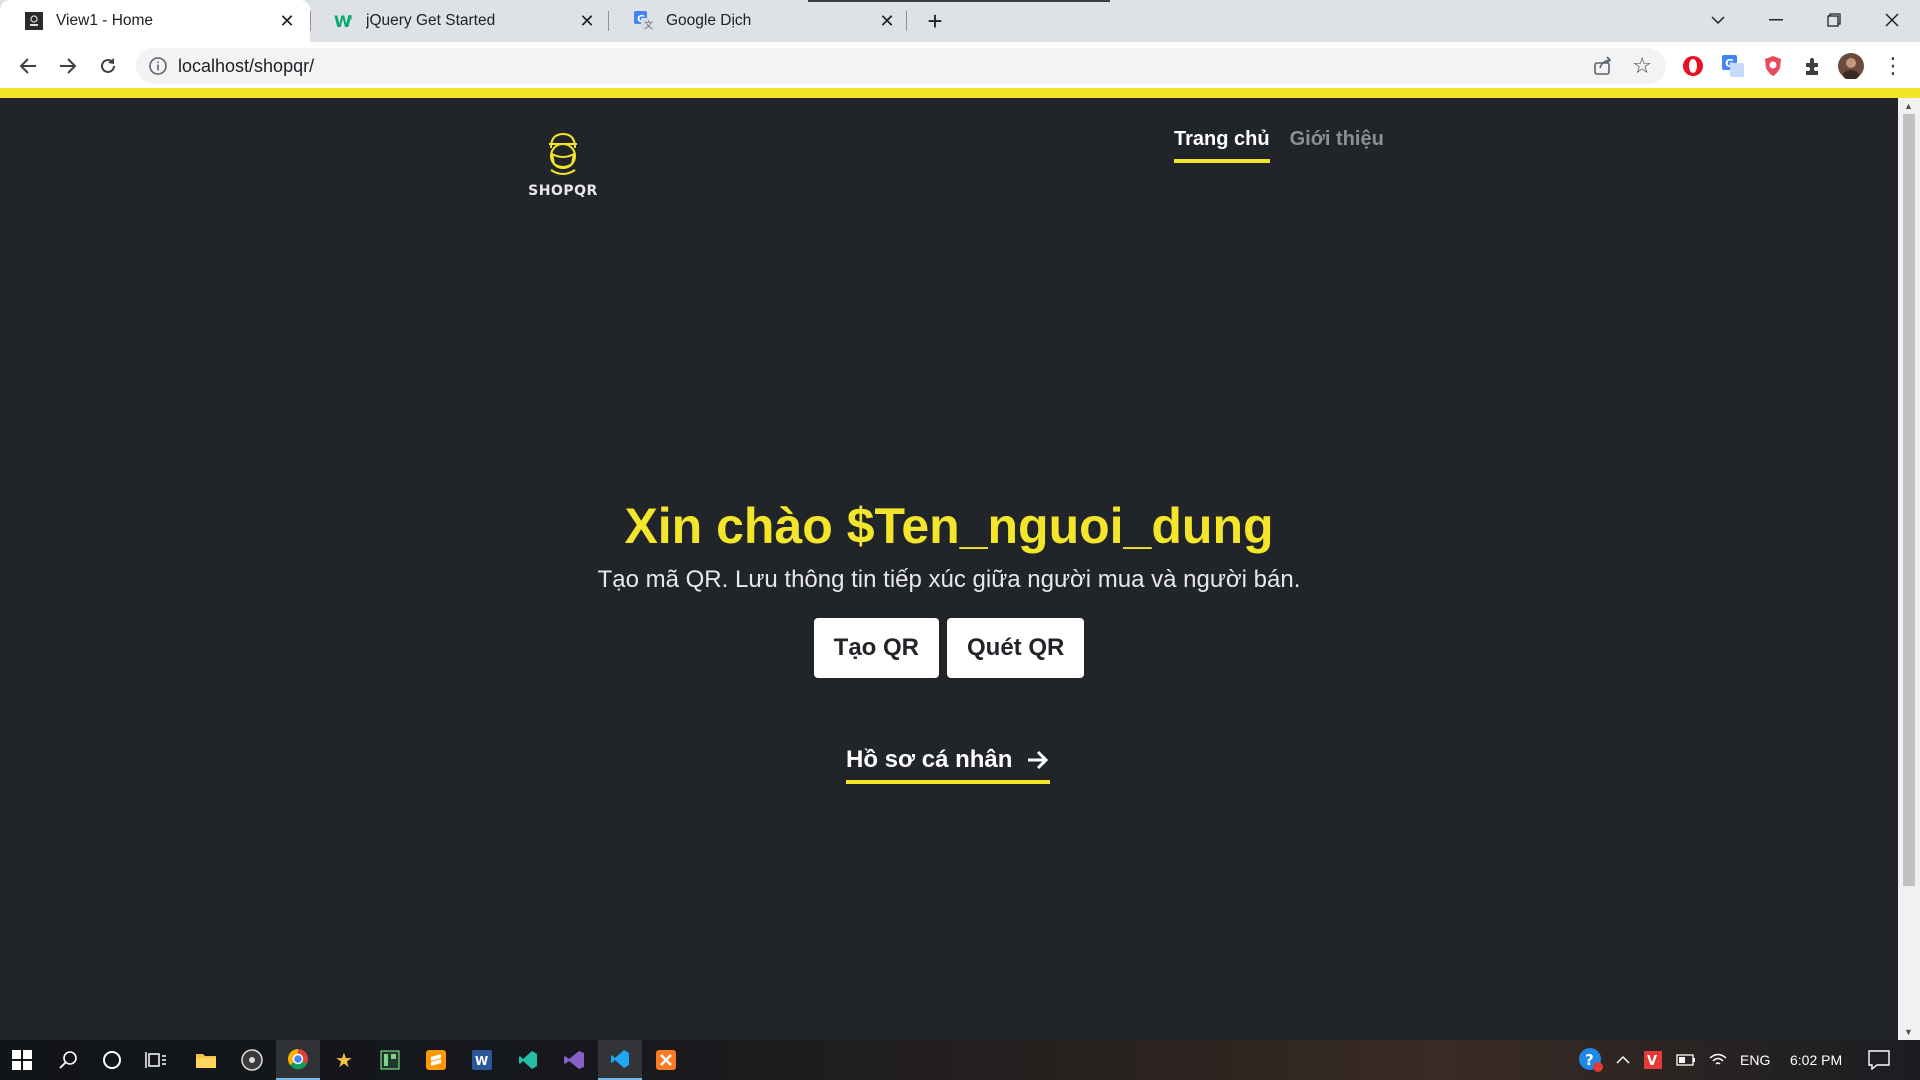 This screenshot has width=1920, height=1080. I want to click on svg-text: 文, so click(648, 25).